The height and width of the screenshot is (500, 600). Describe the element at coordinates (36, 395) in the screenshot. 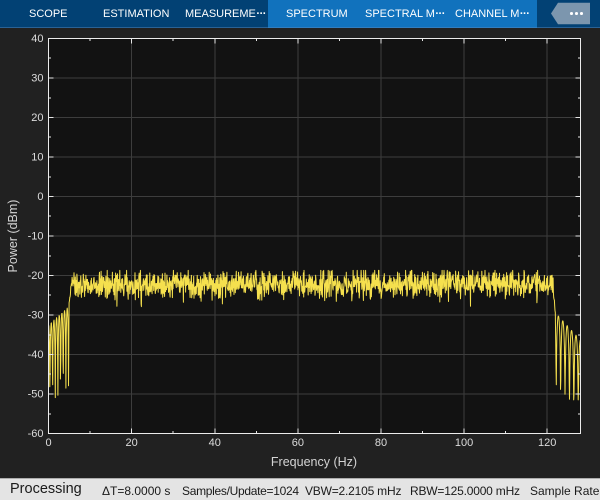

I see `svg-text: -50` at that location.